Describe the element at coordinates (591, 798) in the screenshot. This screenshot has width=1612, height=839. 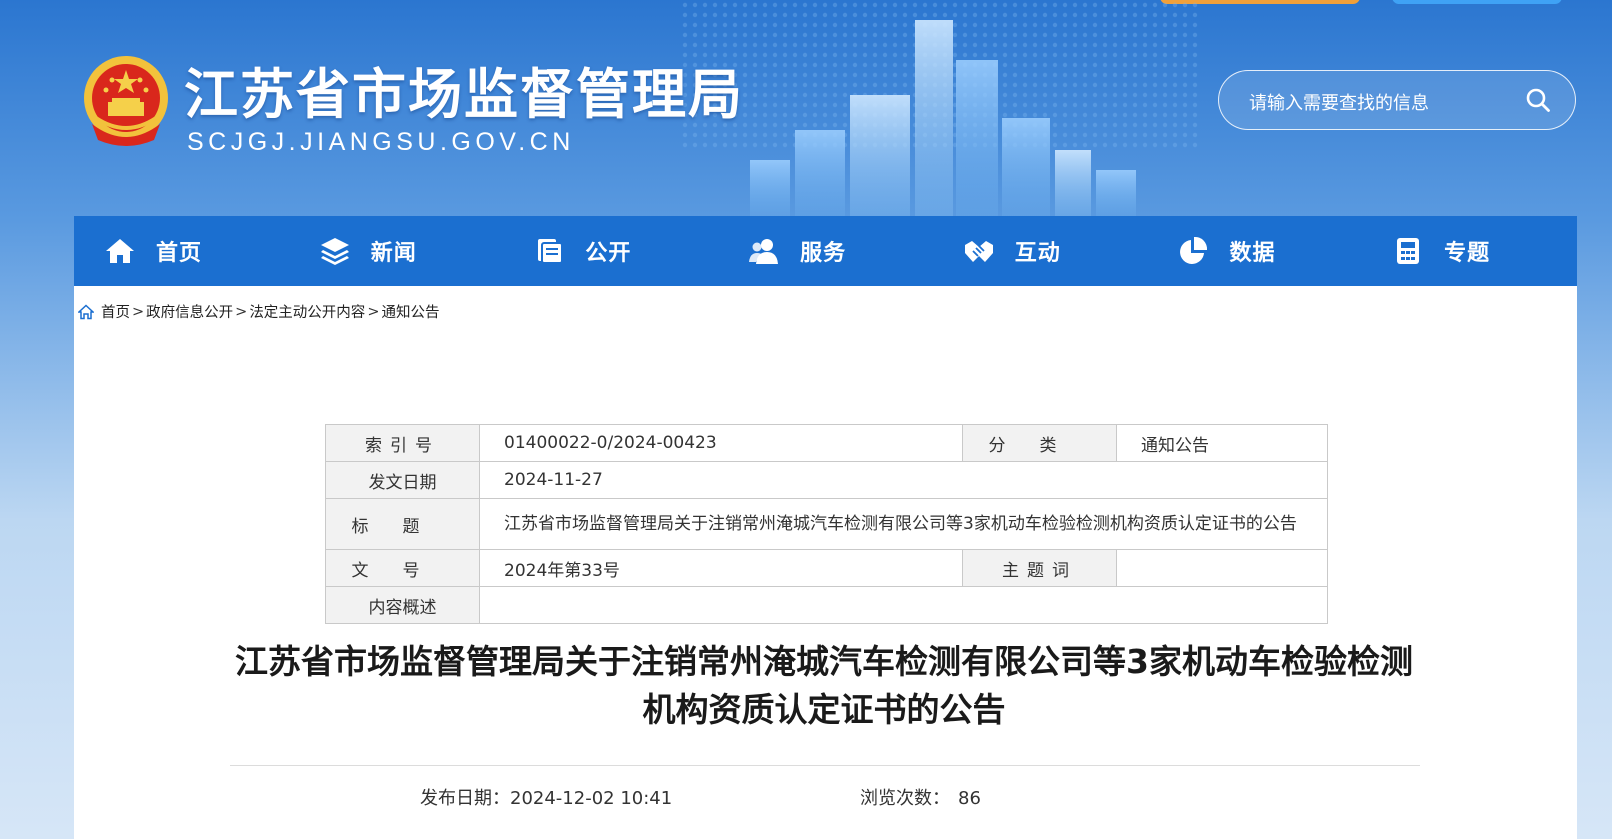
I see `publish-date-value: 2024-12-02 10:41` at that location.